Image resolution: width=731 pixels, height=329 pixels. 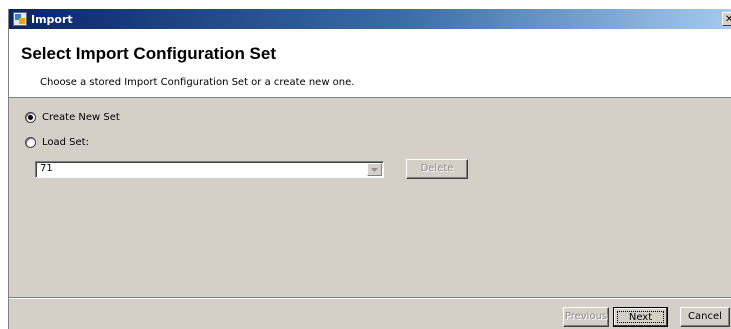 I want to click on chevron-down-icon, so click(x=374, y=169).